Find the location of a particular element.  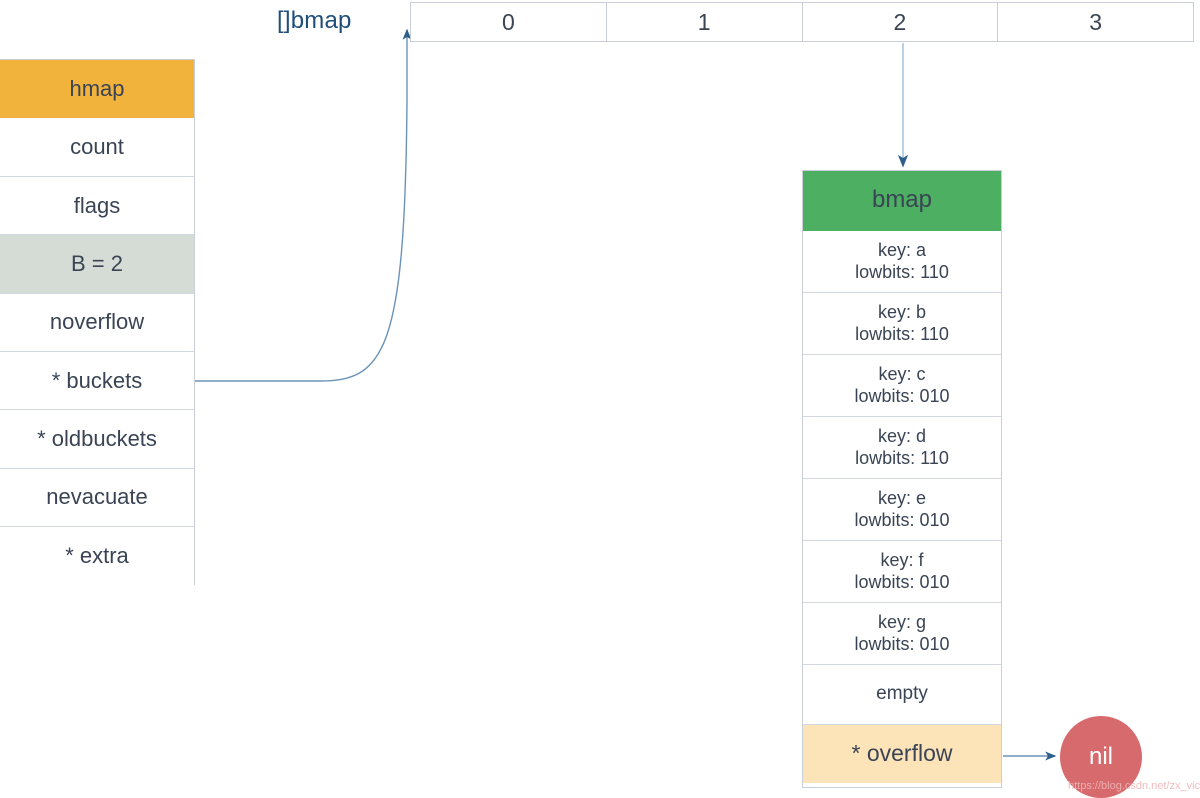

bmap-array-label: []bmap is located at coordinates (314, 20).